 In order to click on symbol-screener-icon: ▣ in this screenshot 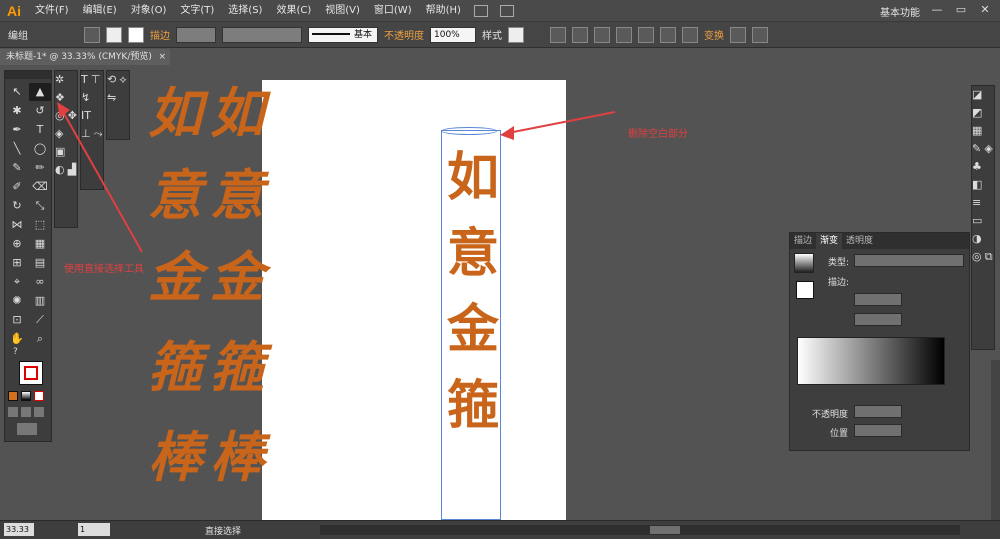, I will do `click(60, 151)`.